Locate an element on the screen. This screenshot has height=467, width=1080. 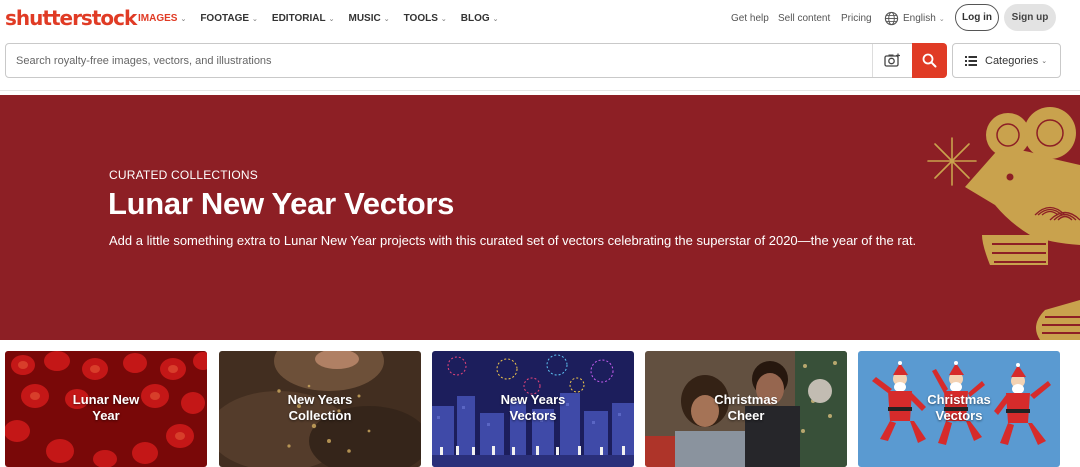
tile-label: Christmas Cheer is located at coordinates (746, 407).